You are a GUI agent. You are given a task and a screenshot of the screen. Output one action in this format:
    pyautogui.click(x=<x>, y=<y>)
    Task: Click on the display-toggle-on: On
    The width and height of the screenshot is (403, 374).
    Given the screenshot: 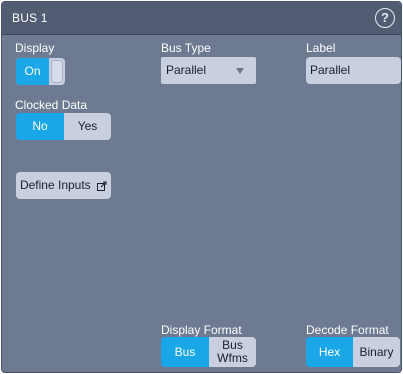 What is the action you would take?
    pyautogui.click(x=32, y=71)
    